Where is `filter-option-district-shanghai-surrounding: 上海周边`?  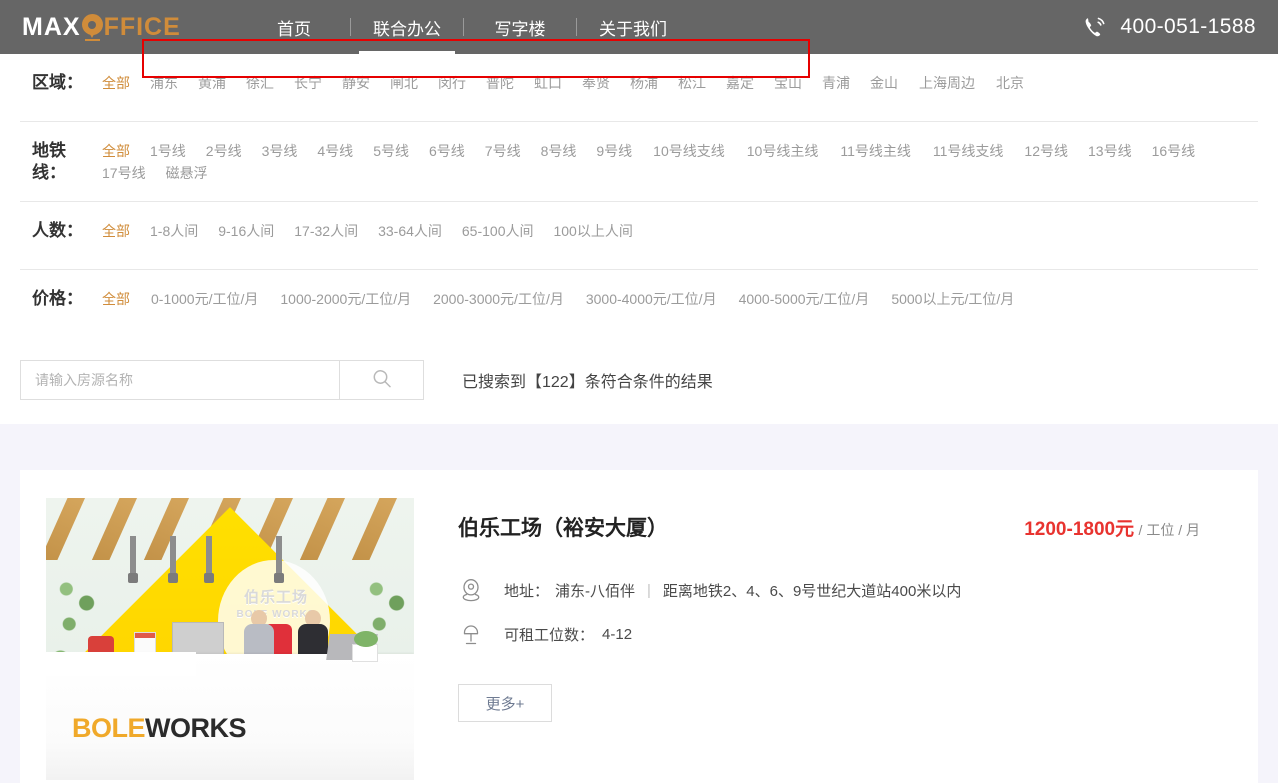 filter-option-district-shanghai-surrounding: 上海周边 is located at coordinates (947, 83).